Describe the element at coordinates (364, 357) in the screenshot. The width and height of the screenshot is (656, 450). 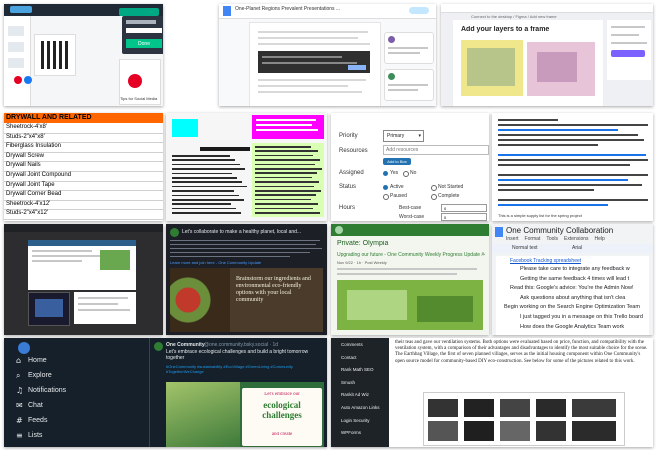
I see `admin-menu-item: Contact` at that location.